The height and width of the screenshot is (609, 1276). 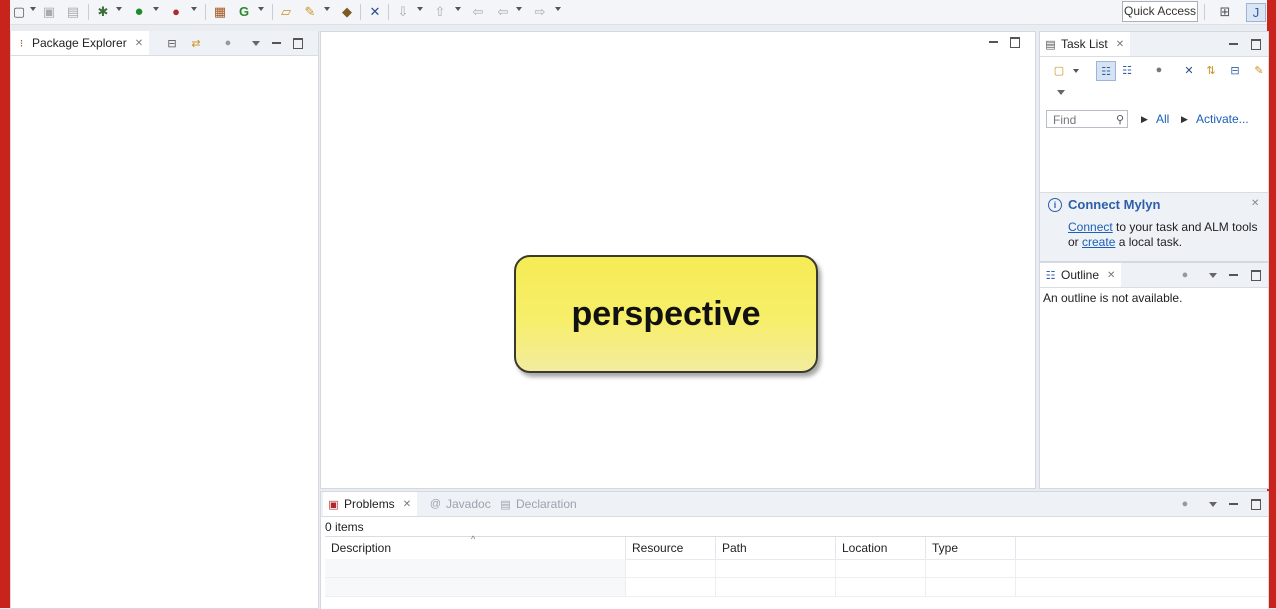 I want to click on external-tools-dropdown-icon, so click(x=194, y=9).